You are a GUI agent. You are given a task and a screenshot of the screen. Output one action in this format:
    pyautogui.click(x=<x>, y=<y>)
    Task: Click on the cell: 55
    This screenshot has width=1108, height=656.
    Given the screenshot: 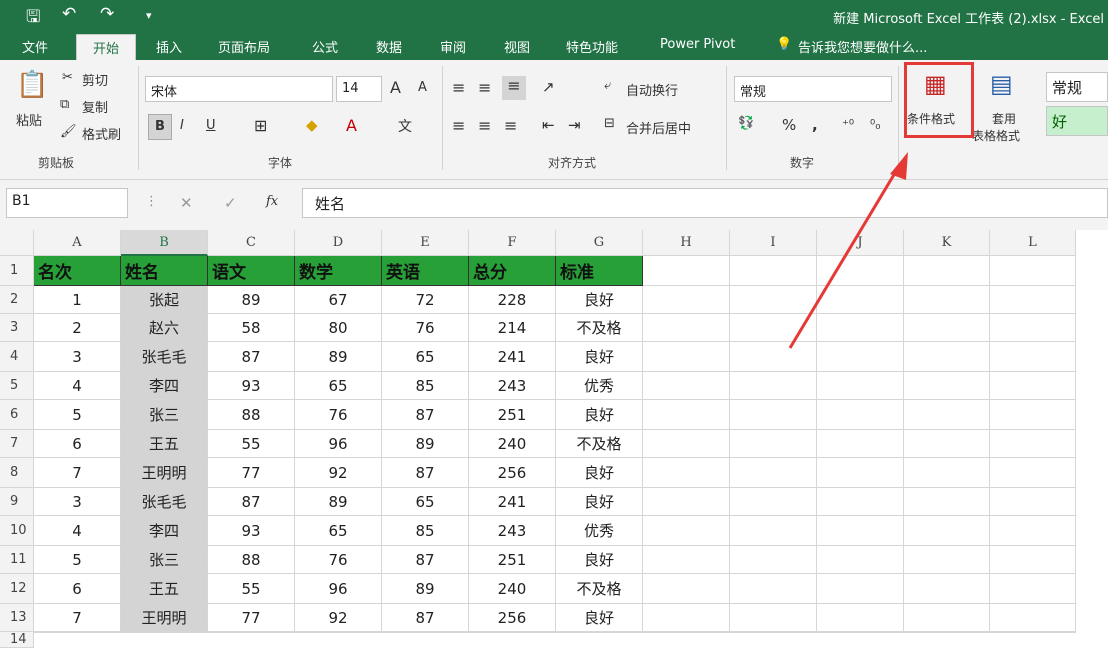 What is the action you would take?
    pyautogui.click(x=251, y=589)
    